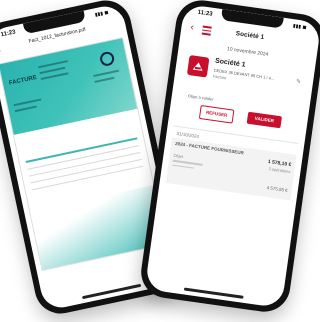  What do you see at coordinates (277, 189) in the screenshot?
I see `row-bottom-amount: 4 575,85 €` at bounding box center [277, 189].